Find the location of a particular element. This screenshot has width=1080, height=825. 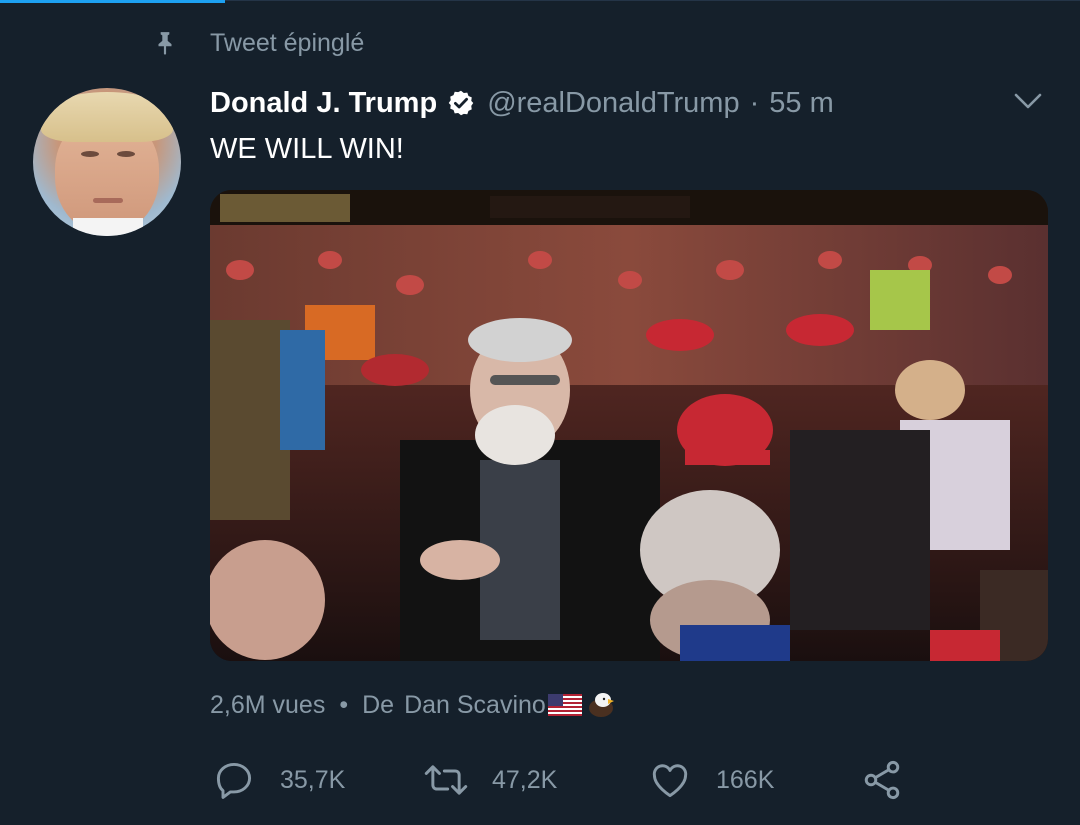

pinned-label: Tweet épinglé is located at coordinates (287, 42).